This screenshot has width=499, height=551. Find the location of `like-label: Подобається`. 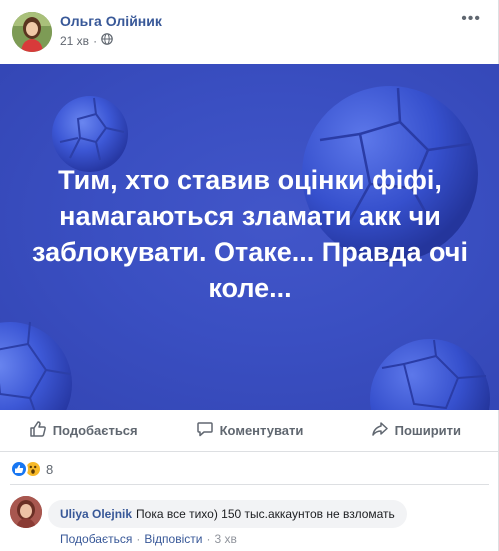

like-label: Подобається is located at coordinates (95, 430).